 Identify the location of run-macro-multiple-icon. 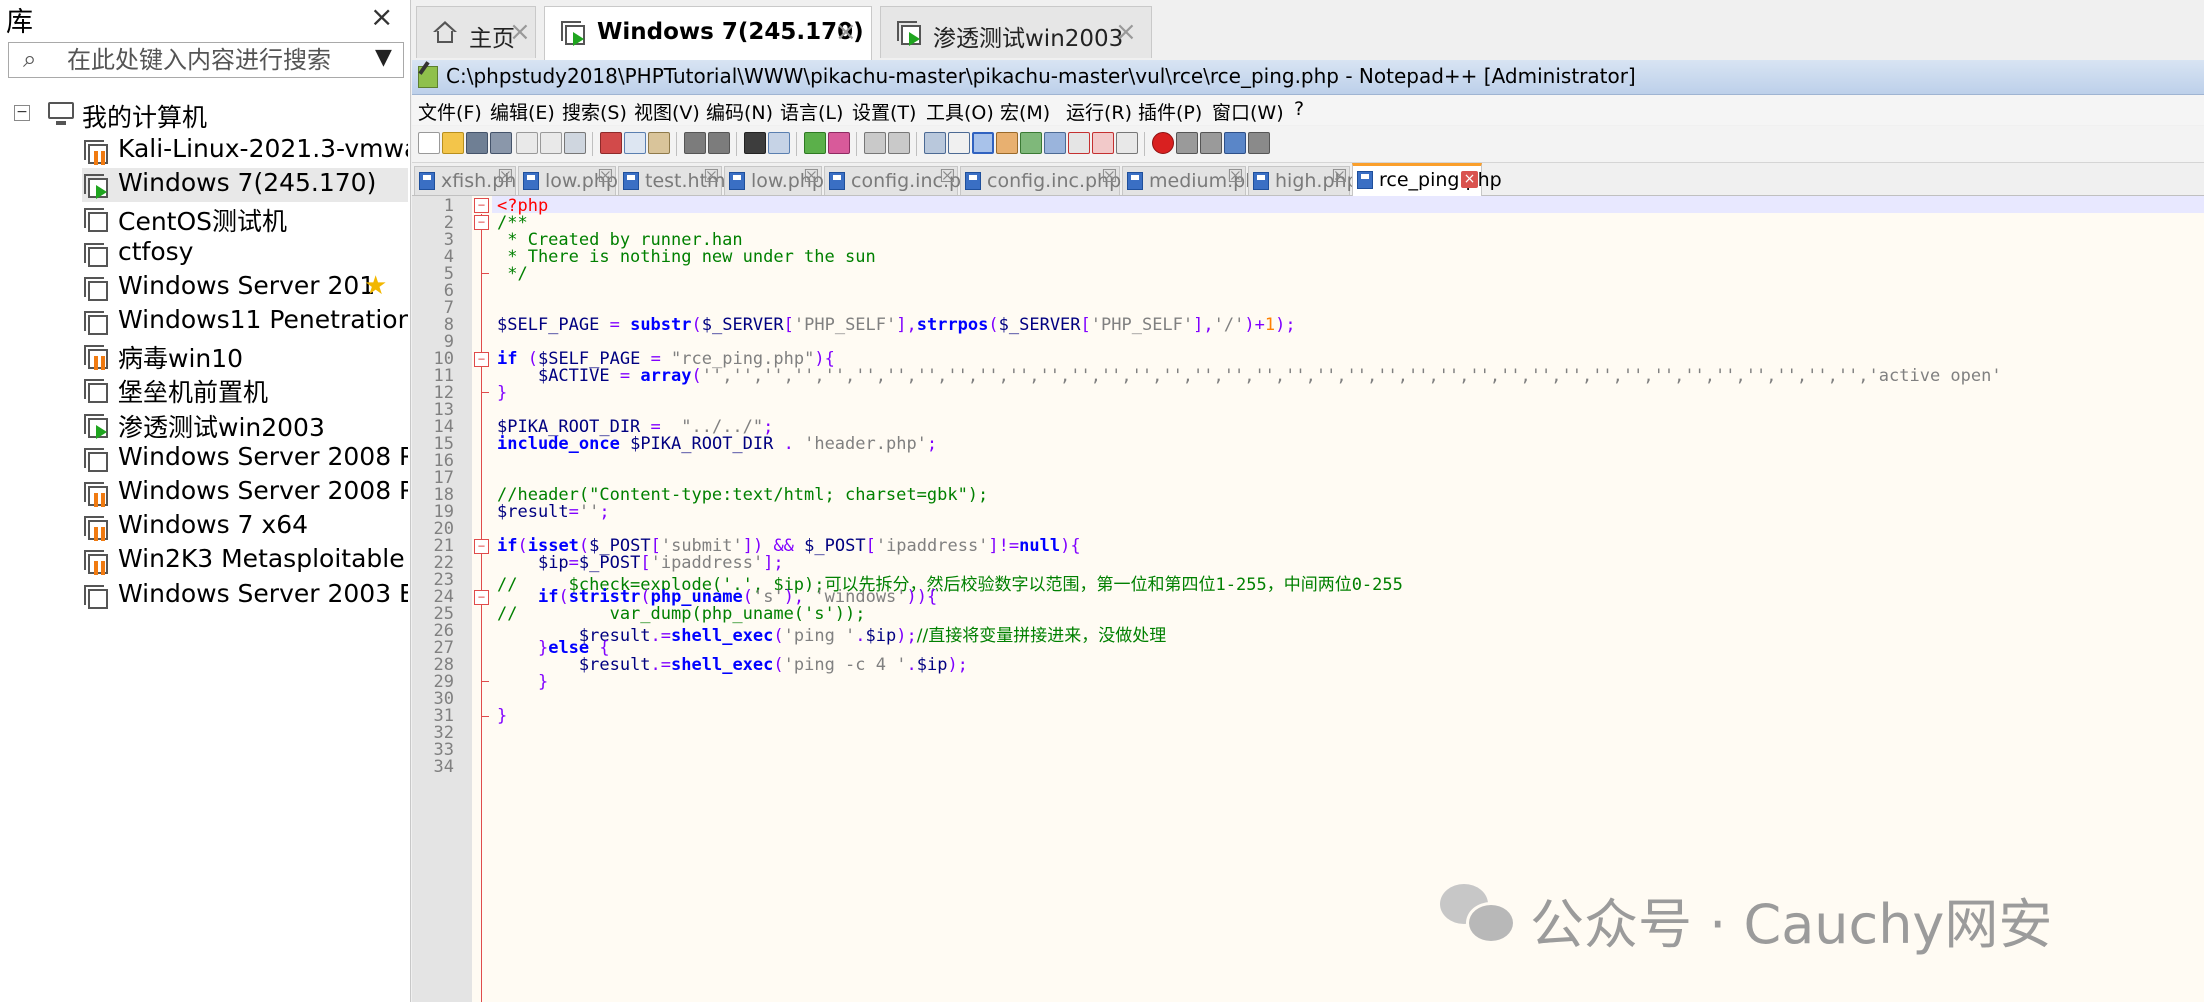
(1235, 143).